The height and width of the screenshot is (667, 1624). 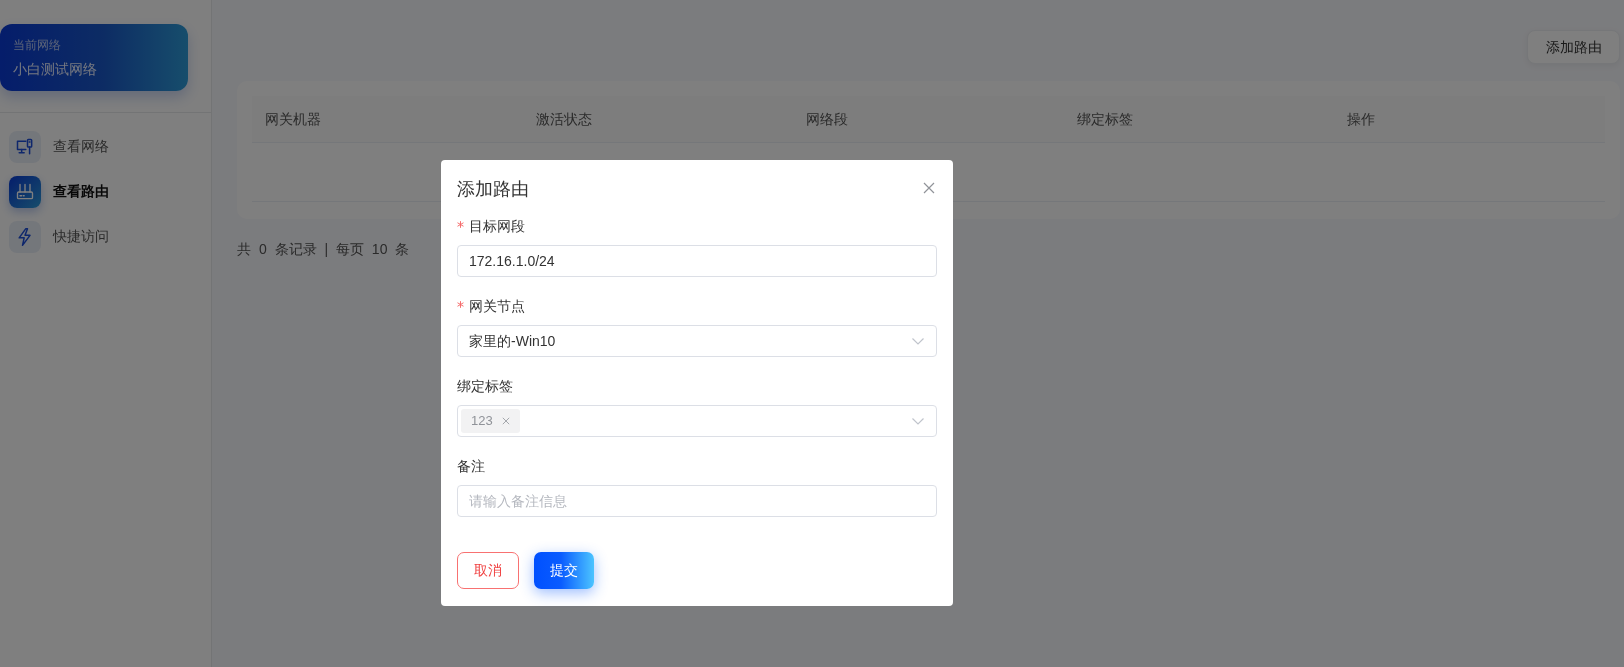 I want to click on tag-select: 123, so click(x=697, y=421).